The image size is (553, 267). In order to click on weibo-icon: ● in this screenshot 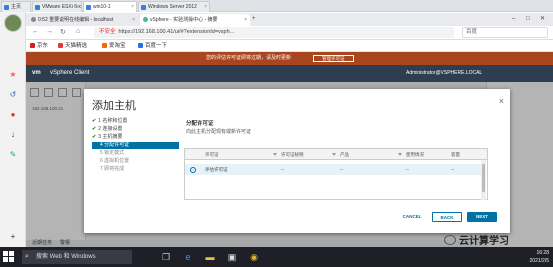, I will do `click(13, 115)`.